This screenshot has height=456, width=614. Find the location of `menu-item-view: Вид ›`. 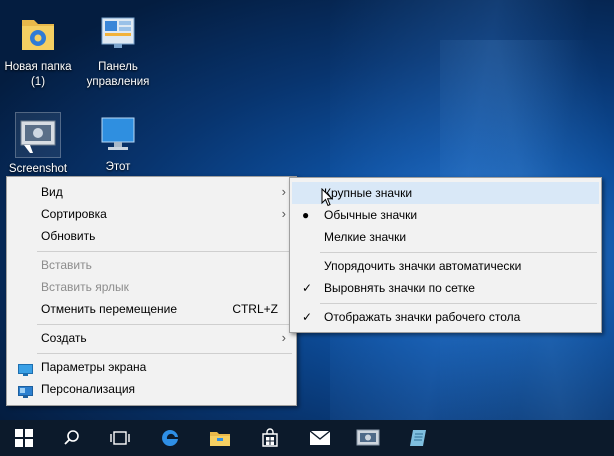

menu-item-view: Вид › is located at coordinates (151, 192).